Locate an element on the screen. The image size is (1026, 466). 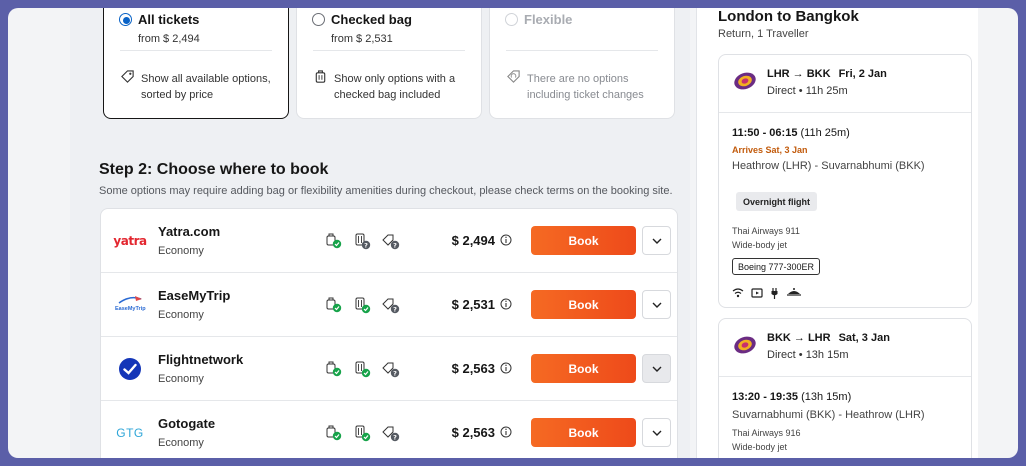
provider-row-easemytrip: EaseMyTrip EaseMyTrip Economy ? $ 2,531 is located at coordinates (389, 305).